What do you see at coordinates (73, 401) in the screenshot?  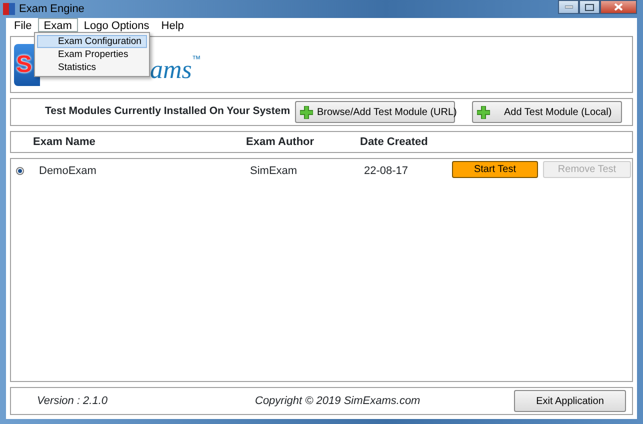 I see `version-text: Version : 2.1.0` at bounding box center [73, 401].